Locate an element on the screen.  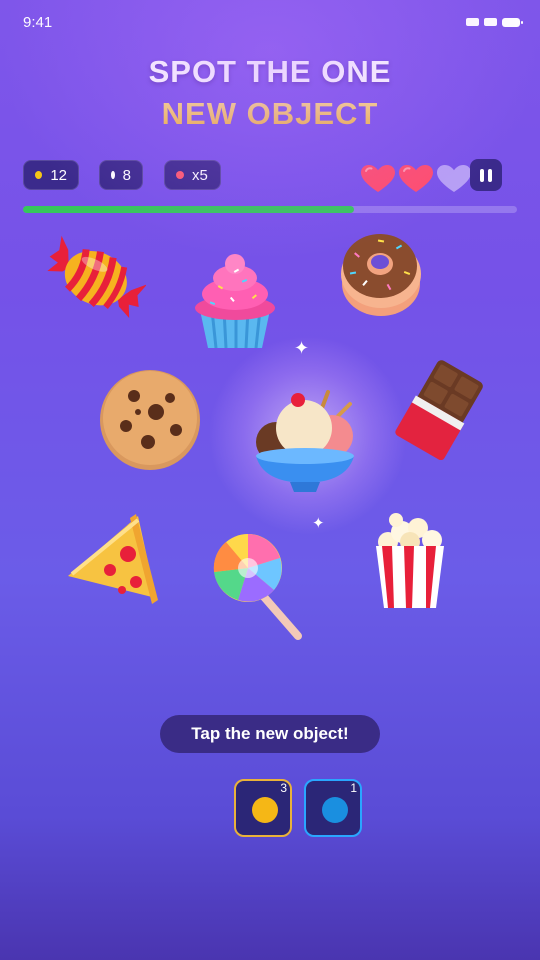
pearls-value: 8 is located at coordinates (126, 175).